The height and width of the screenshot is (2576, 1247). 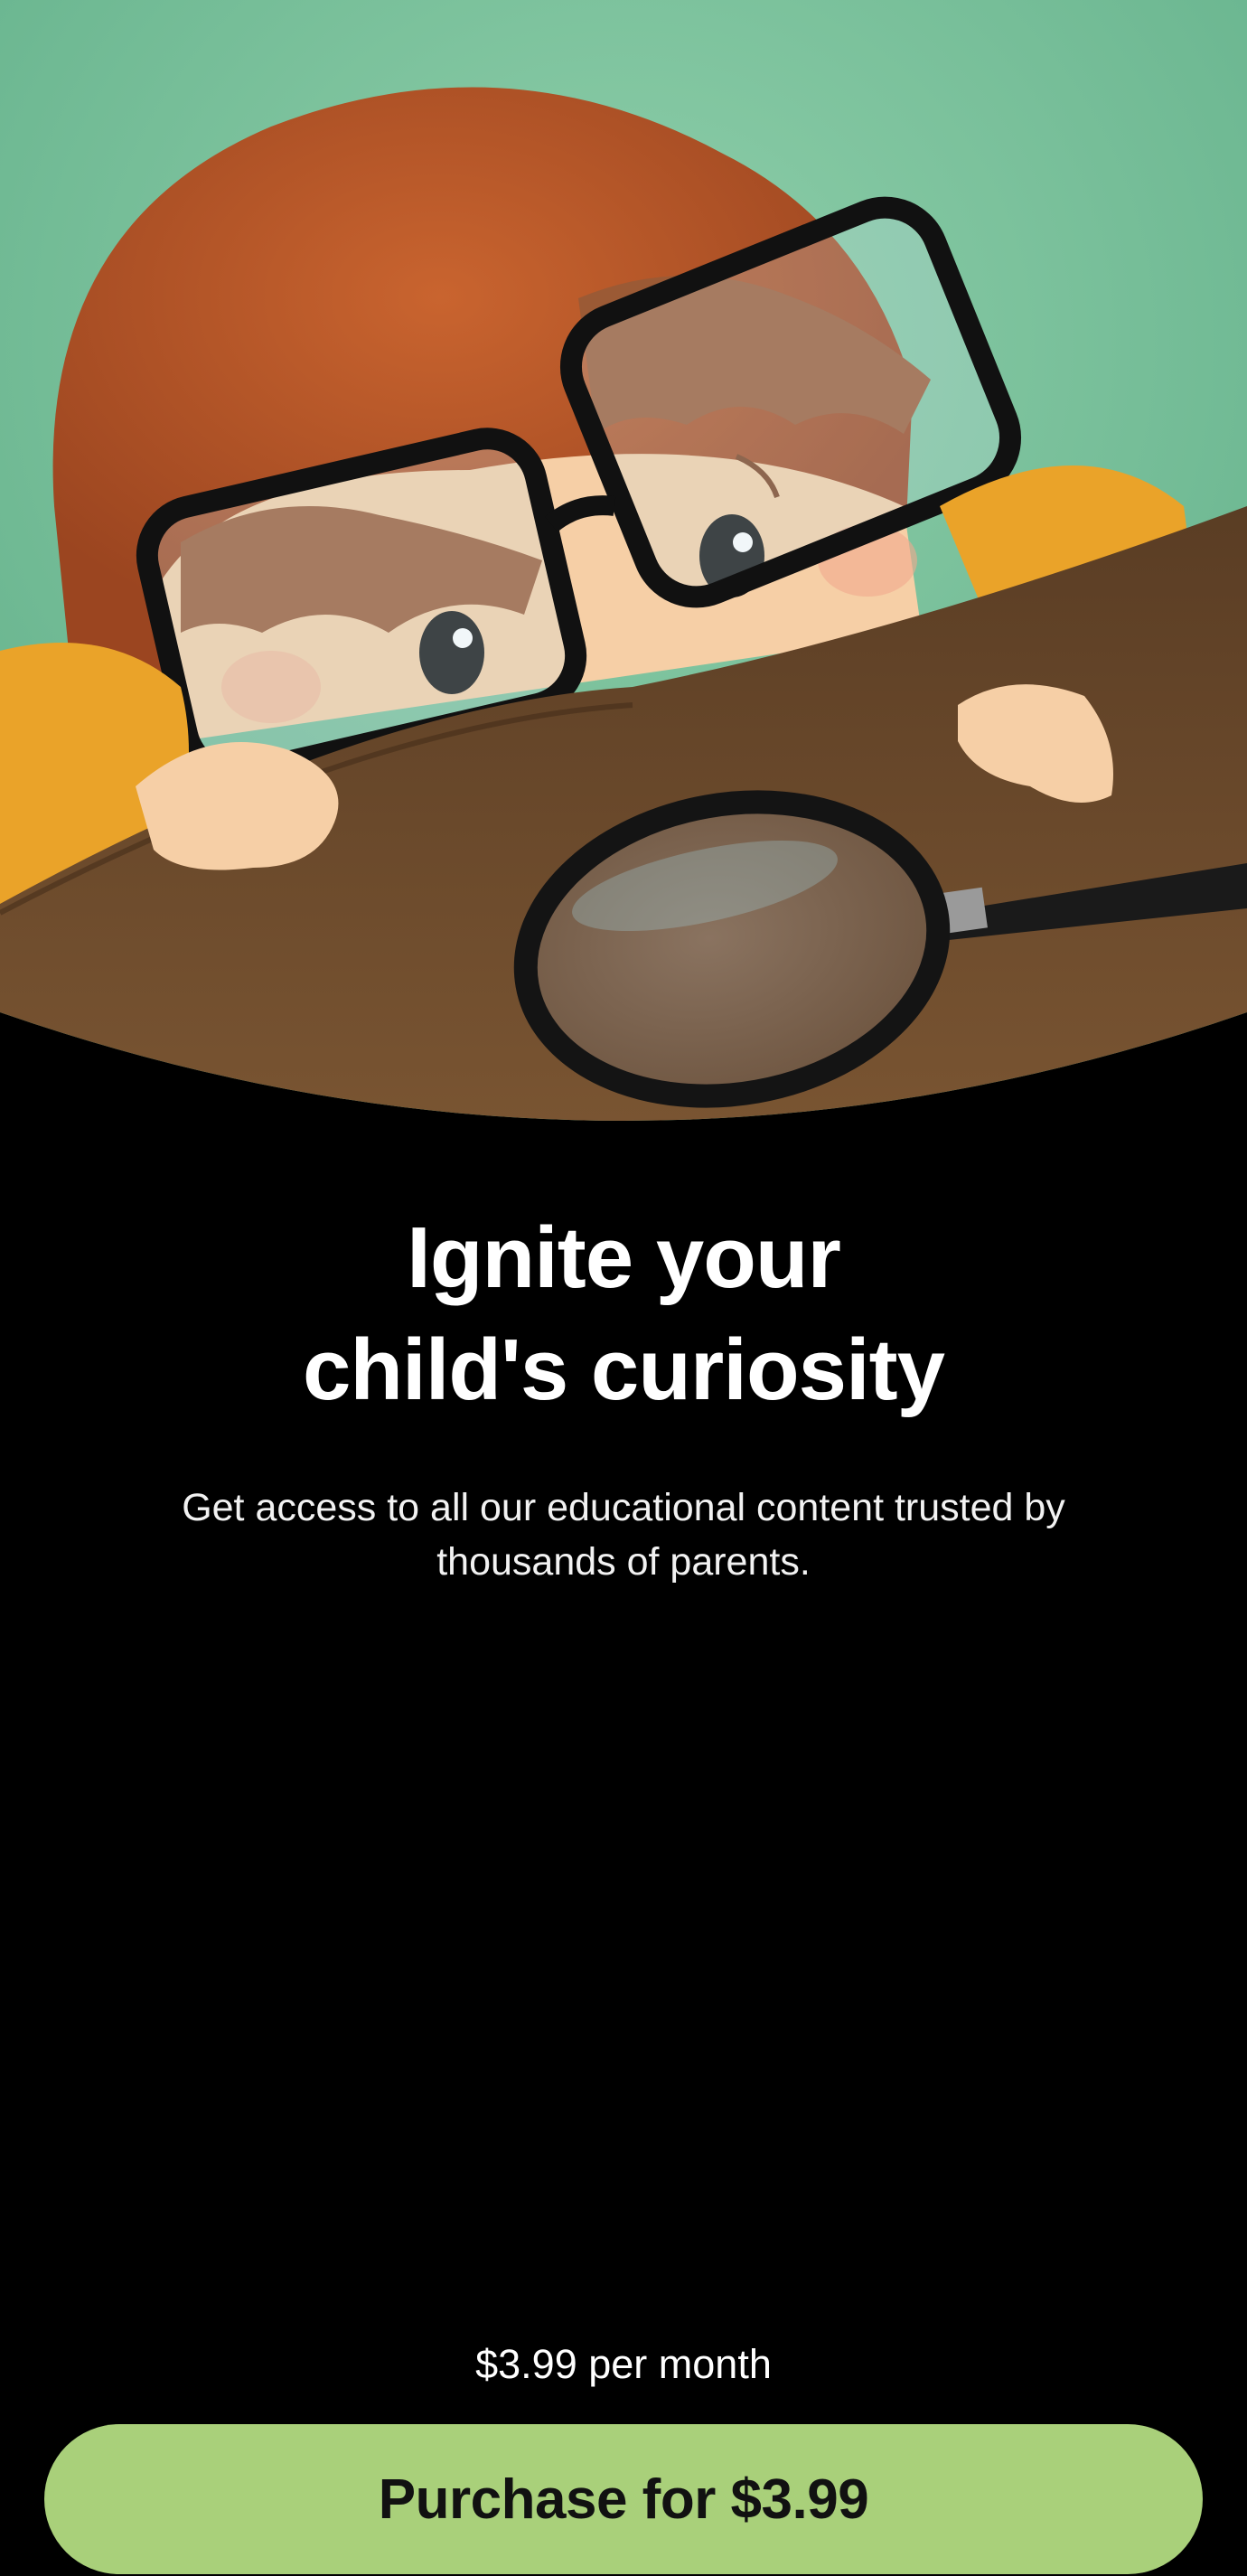 I want to click on headline-line-2: child's curiosity, so click(x=623, y=1370).